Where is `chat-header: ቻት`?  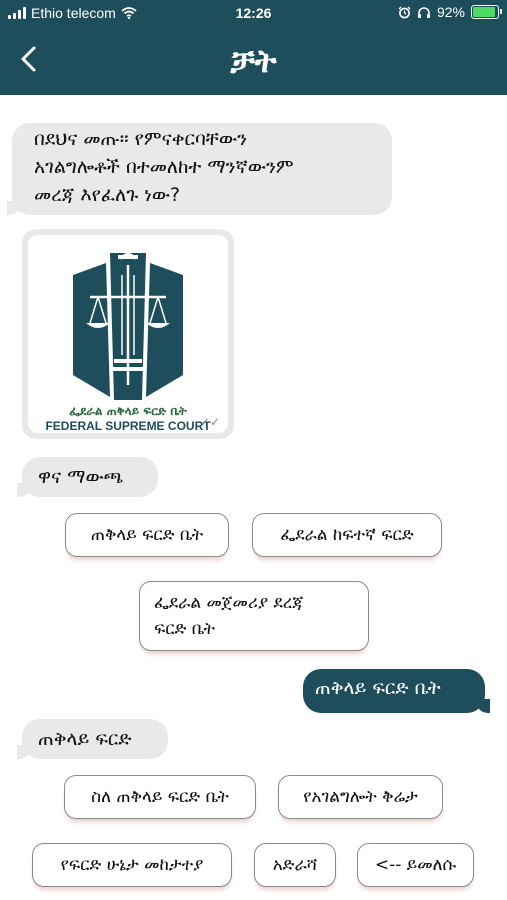
chat-header: ቻት is located at coordinates (253, 61).